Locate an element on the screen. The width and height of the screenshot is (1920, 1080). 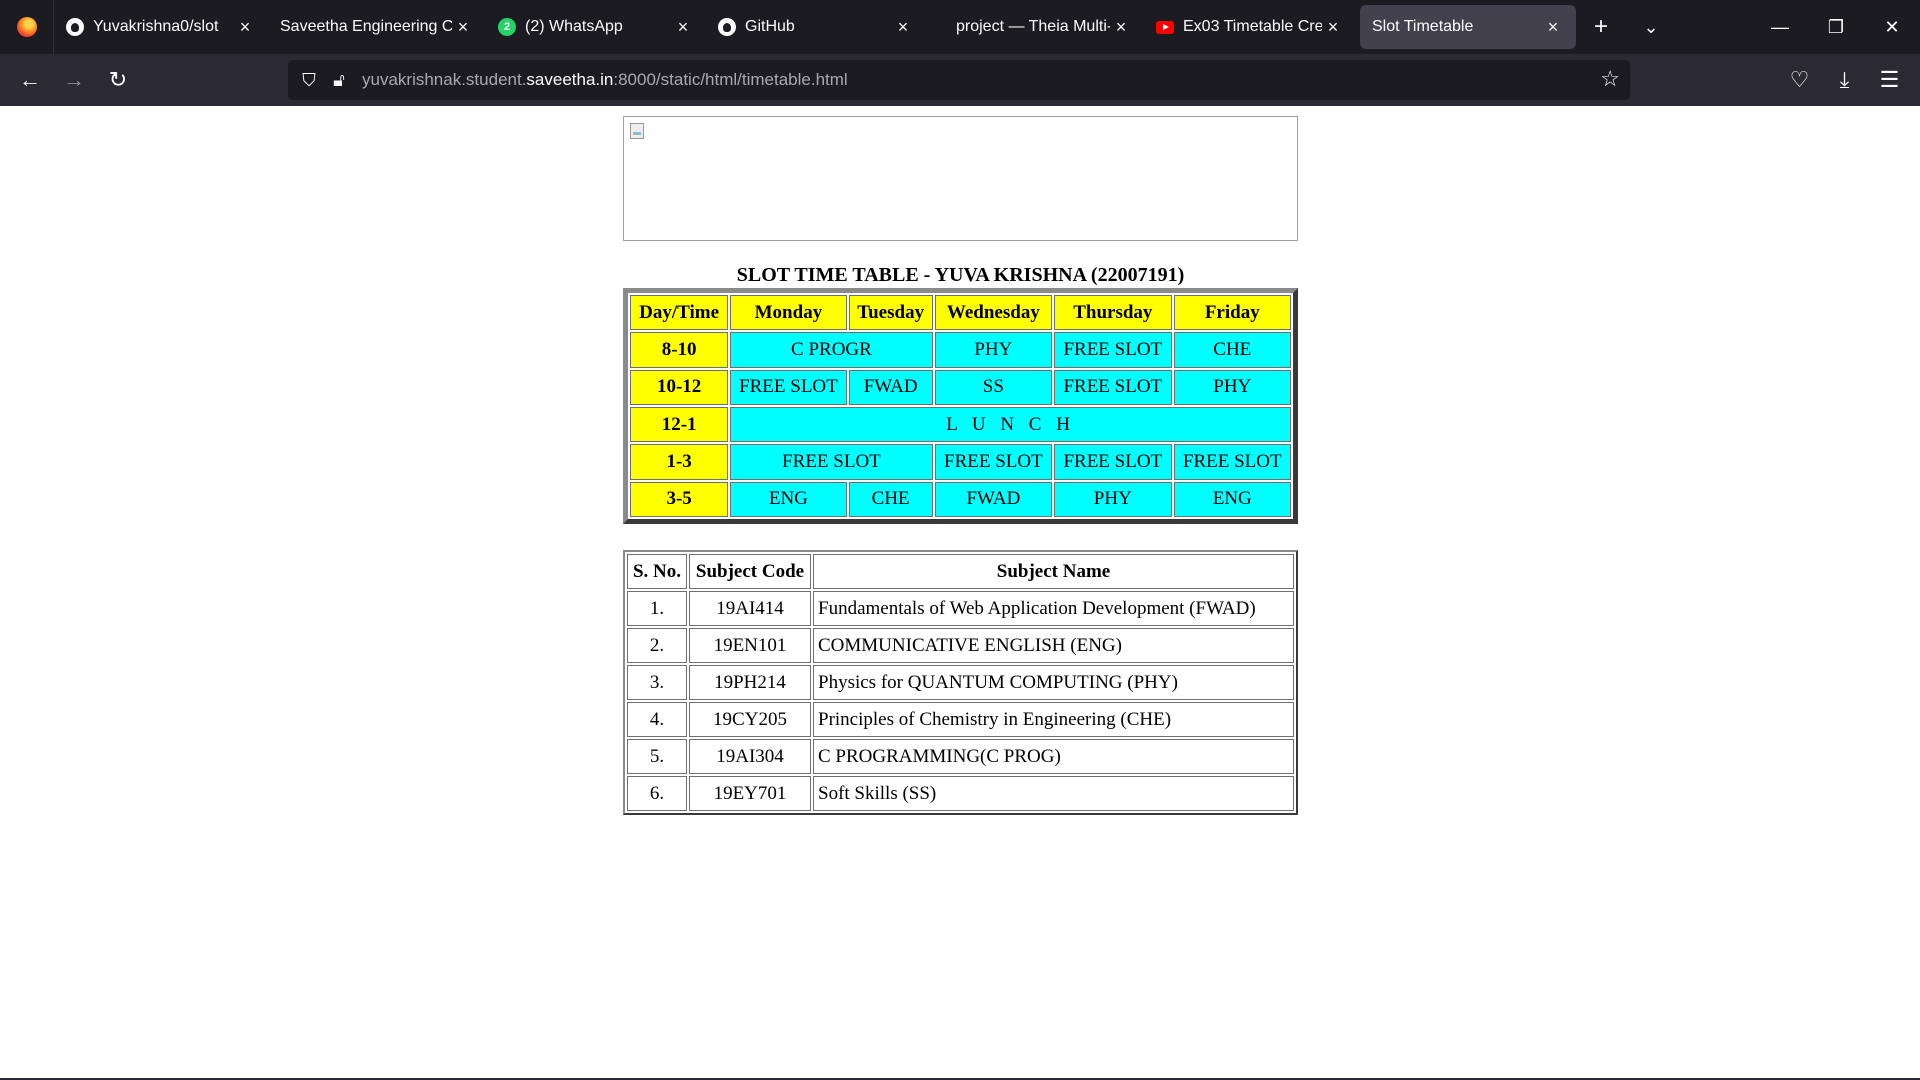
time-cell: 1-3 is located at coordinates (679, 462).